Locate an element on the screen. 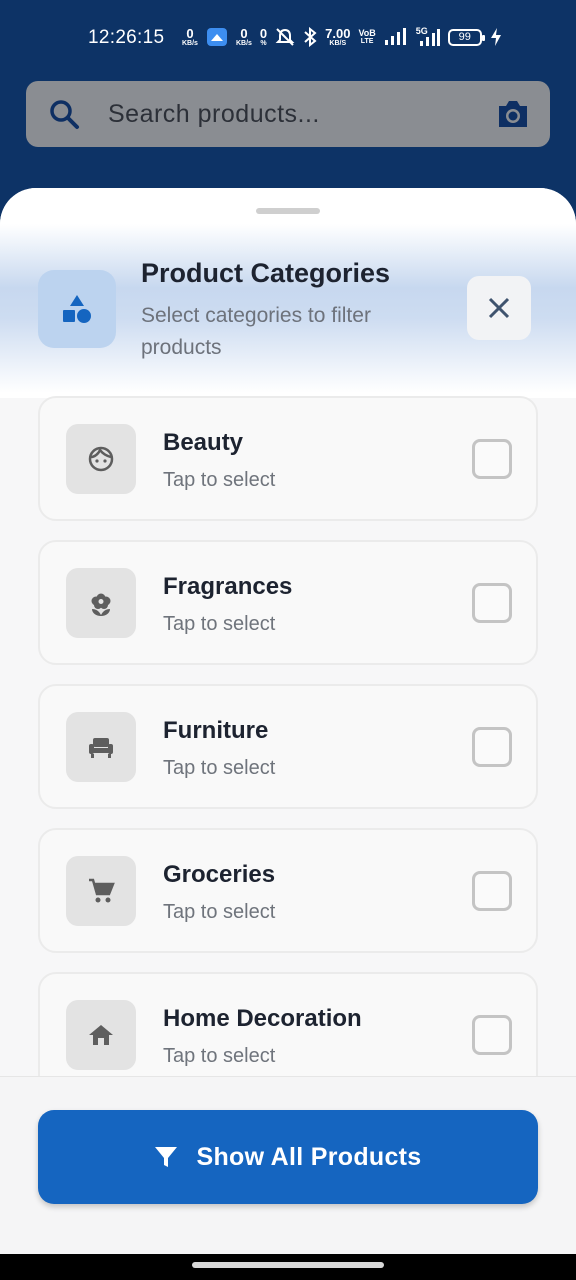  category-icon is located at coordinates (77, 309).